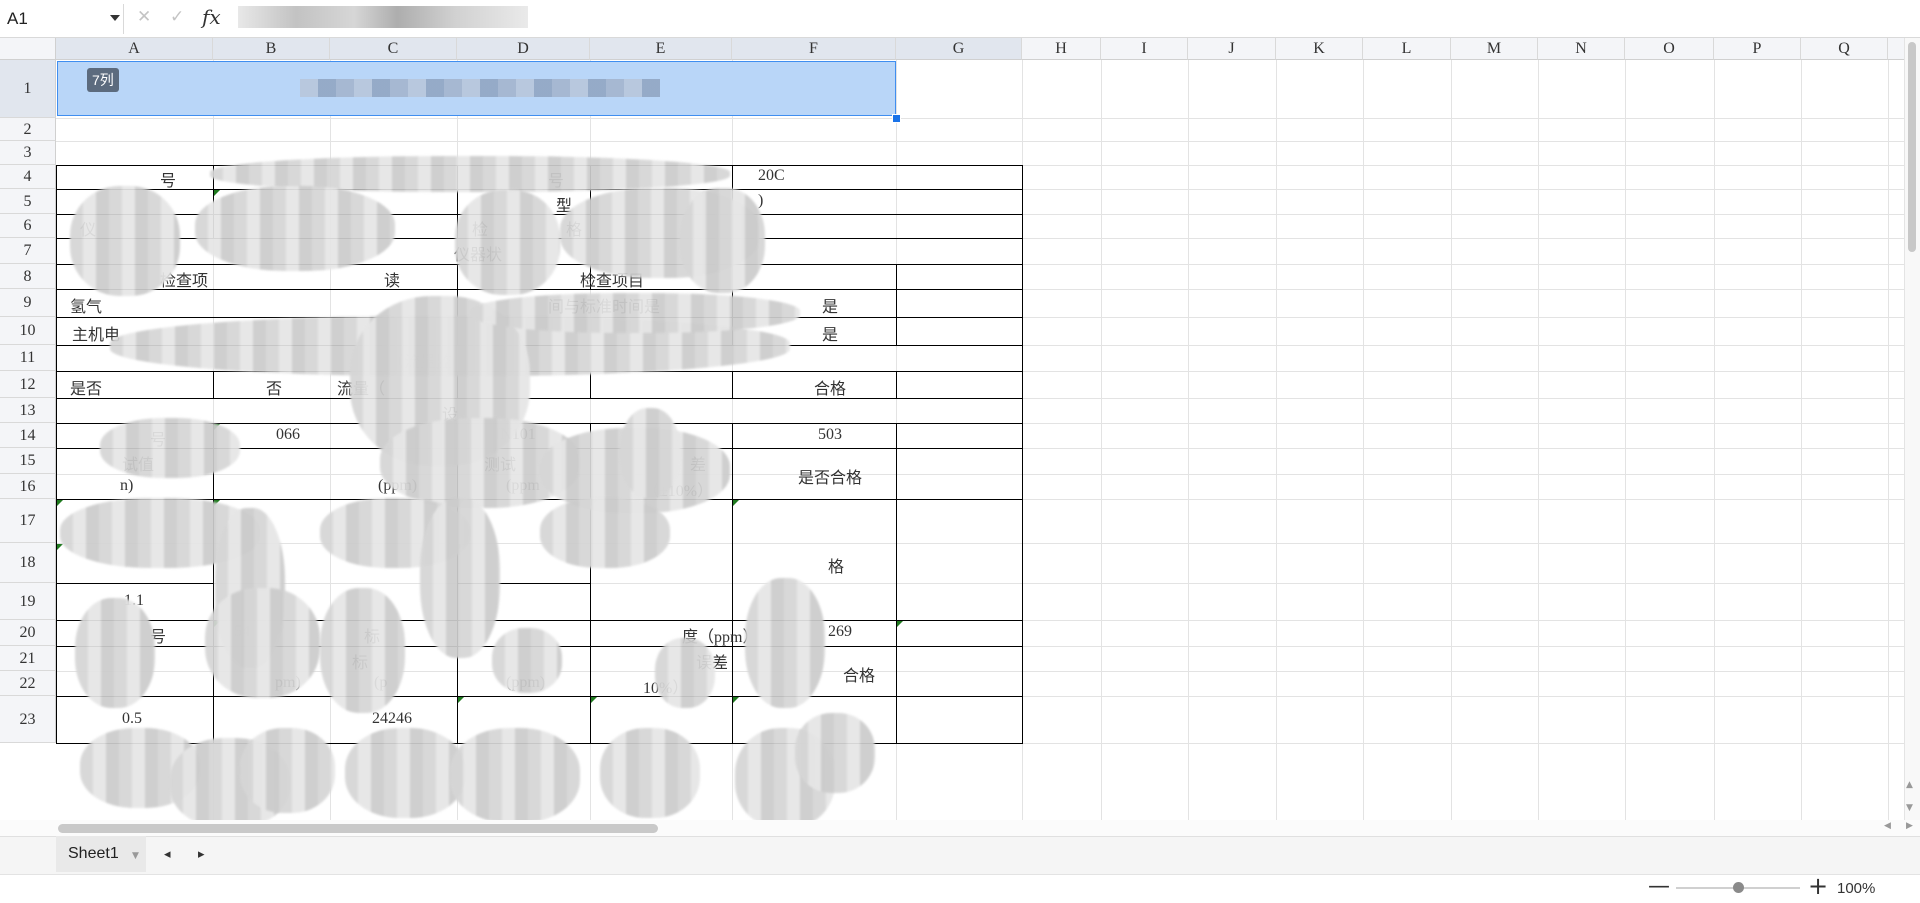 This screenshot has width=1920, height=903. Describe the element at coordinates (392, 718) in the screenshot. I see `cell-text: 24246` at that location.